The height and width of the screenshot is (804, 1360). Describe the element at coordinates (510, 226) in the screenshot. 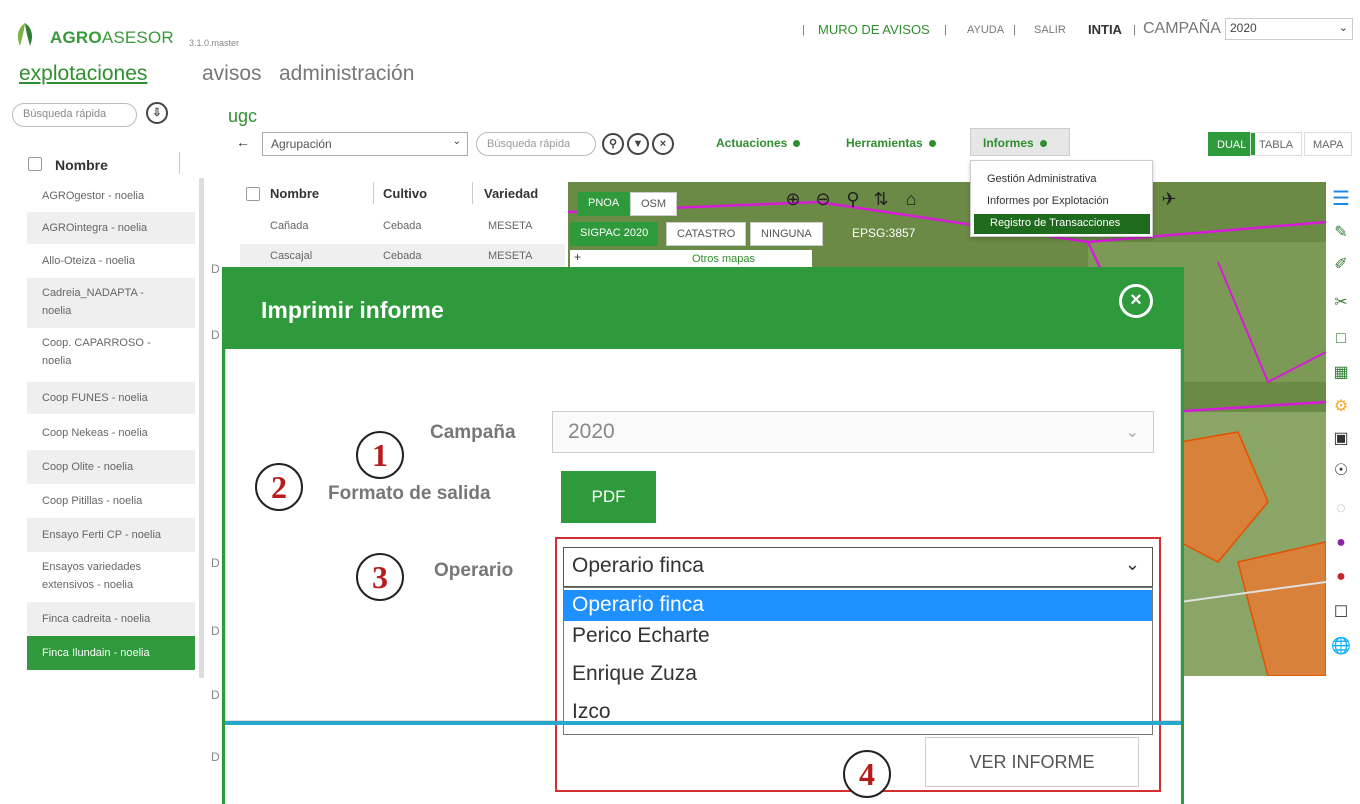

I see `table-cell: MESETA` at that location.